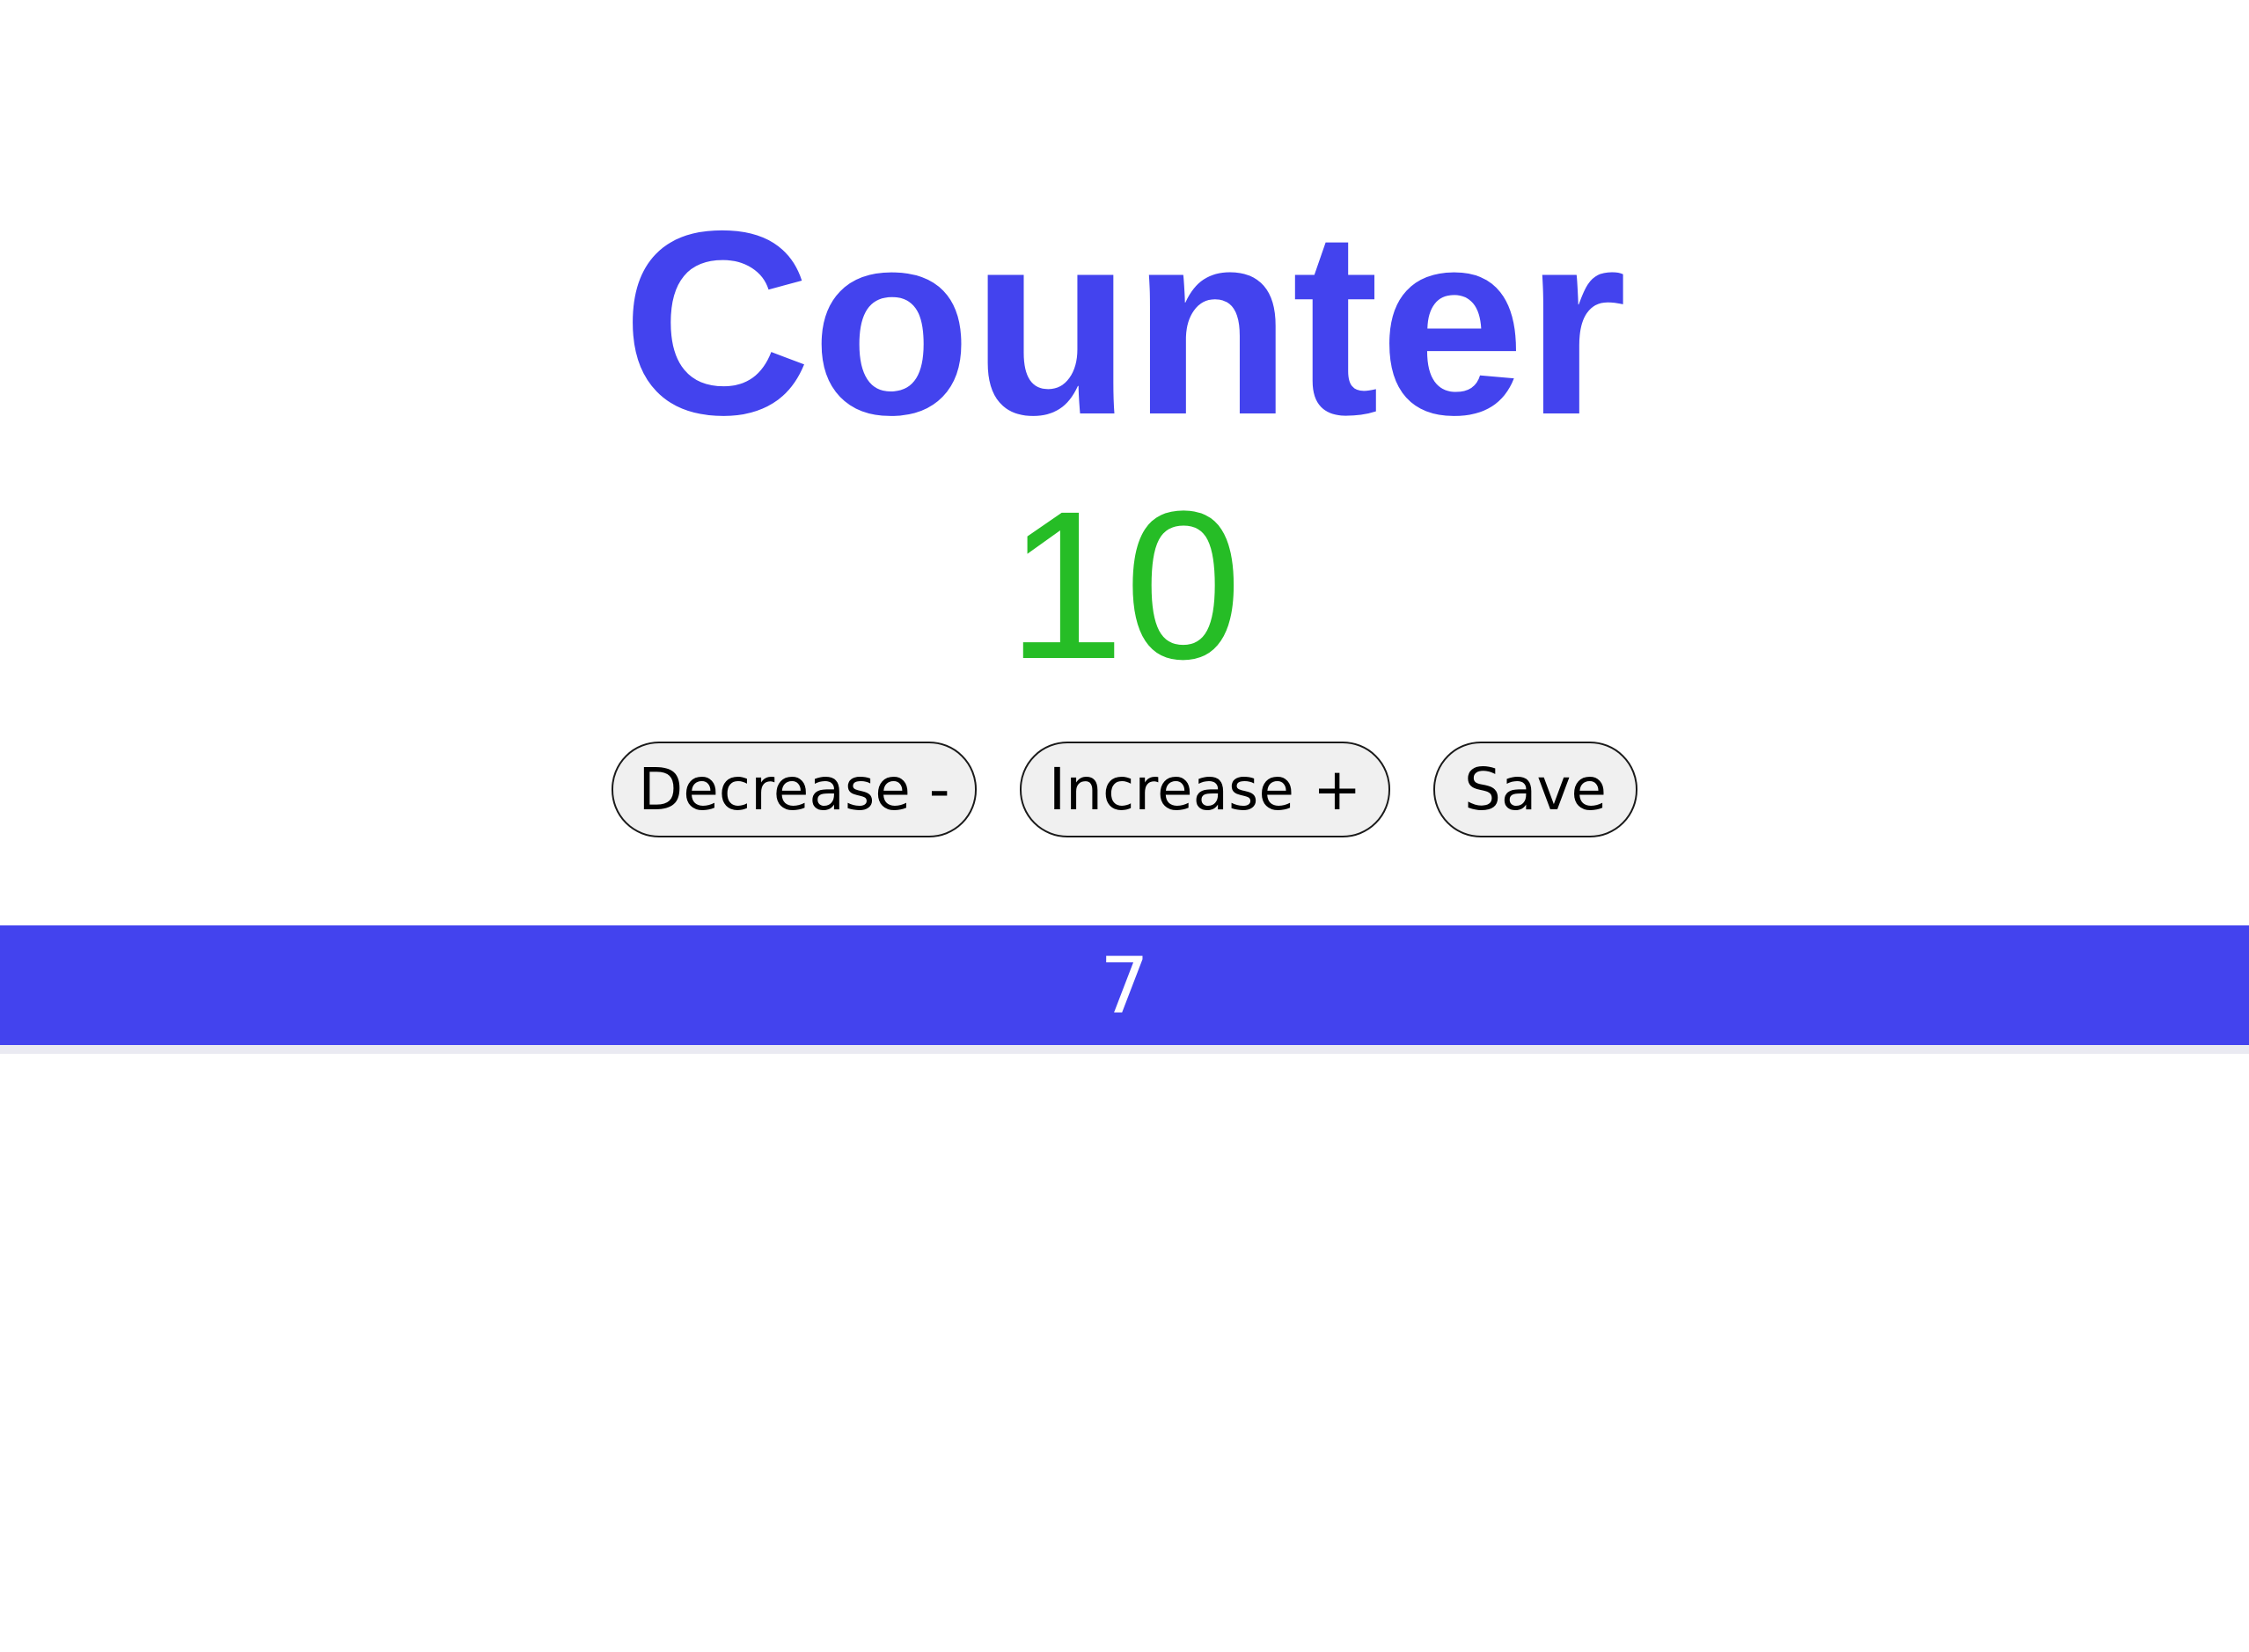  What do you see at coordinates (1124, 323) in the screenshot?
I see `page-title: Counter` at bounding box center [1124, 323].